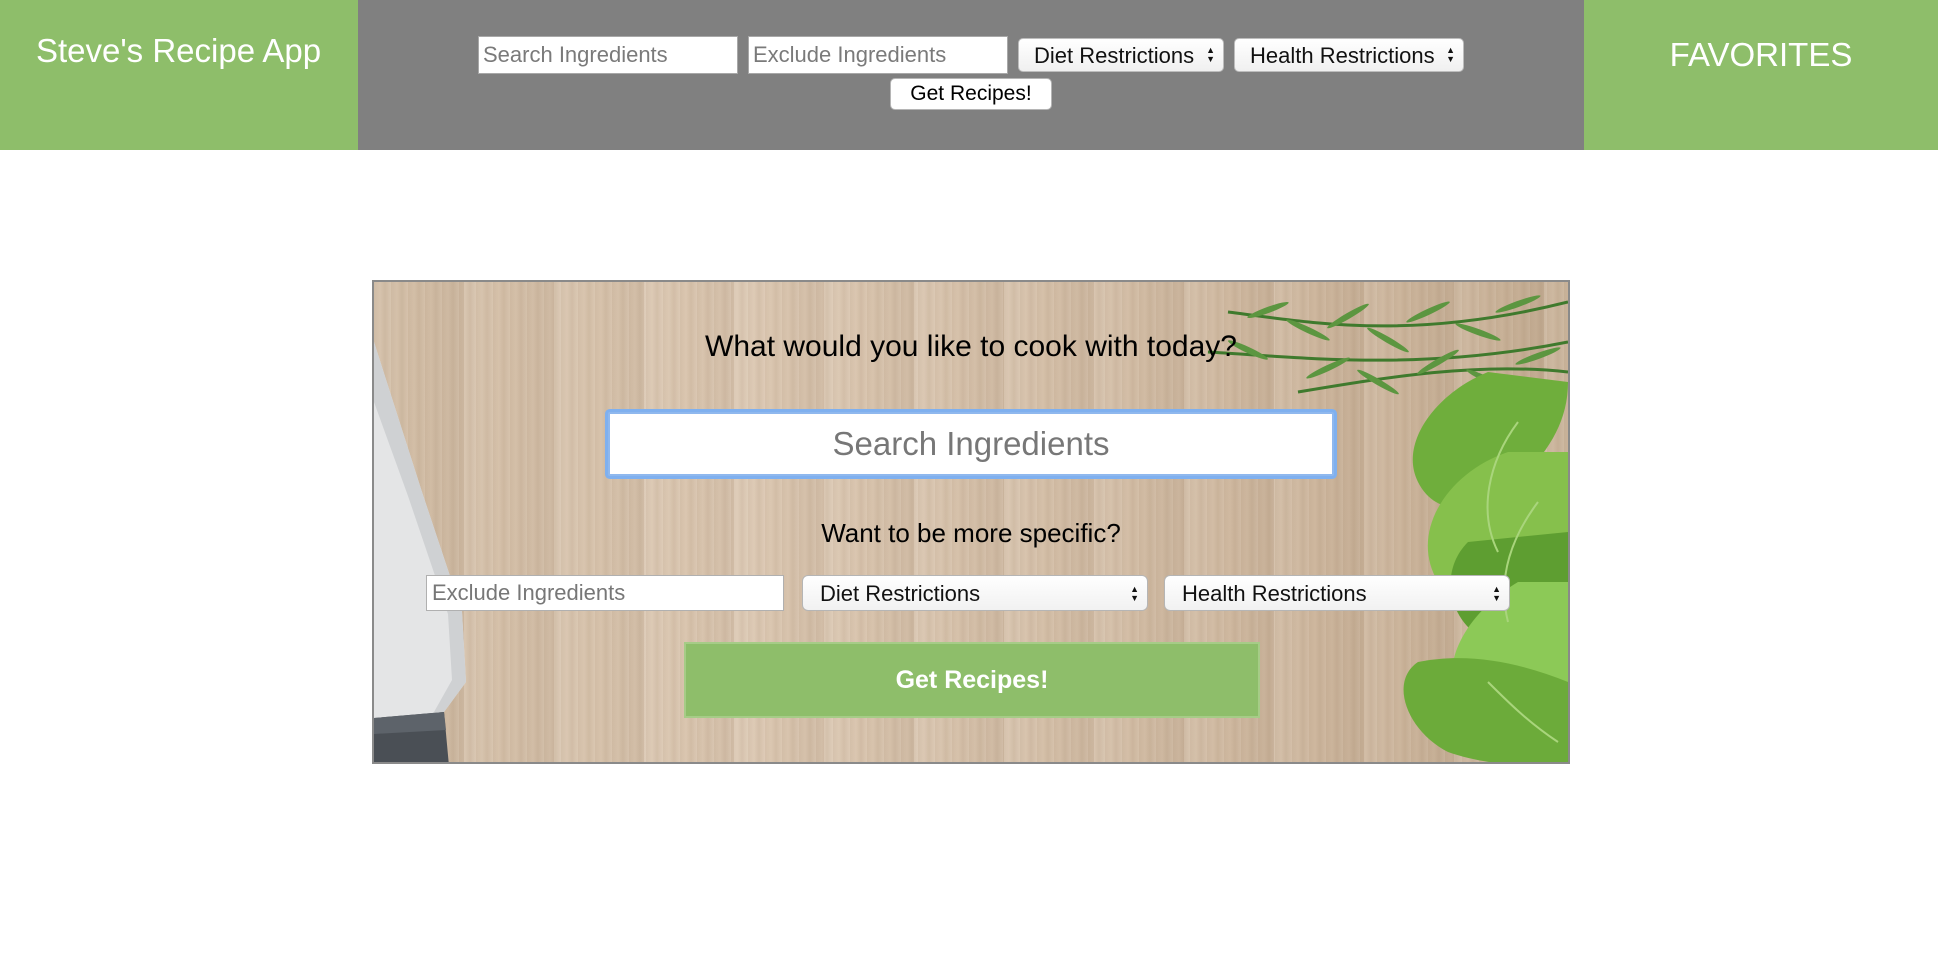 The image size is (1938, 980). Describe the element at coordinates (971, 533) in the screenshot. I see `hero-subtitle: Want to be more specific?` at that location.